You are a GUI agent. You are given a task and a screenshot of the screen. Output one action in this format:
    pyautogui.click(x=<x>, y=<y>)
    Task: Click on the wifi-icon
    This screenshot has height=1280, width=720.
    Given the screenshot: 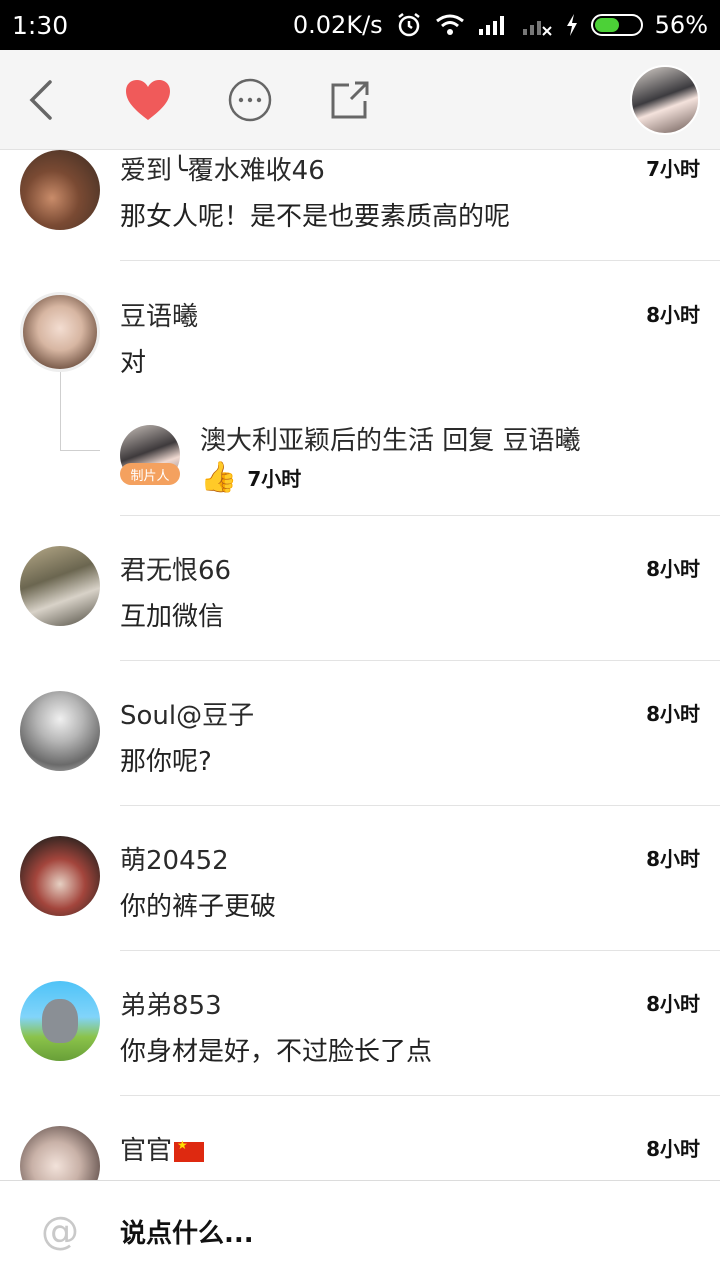 What is the action you would take?
    pyautogui.click(x=450, y=25)
    